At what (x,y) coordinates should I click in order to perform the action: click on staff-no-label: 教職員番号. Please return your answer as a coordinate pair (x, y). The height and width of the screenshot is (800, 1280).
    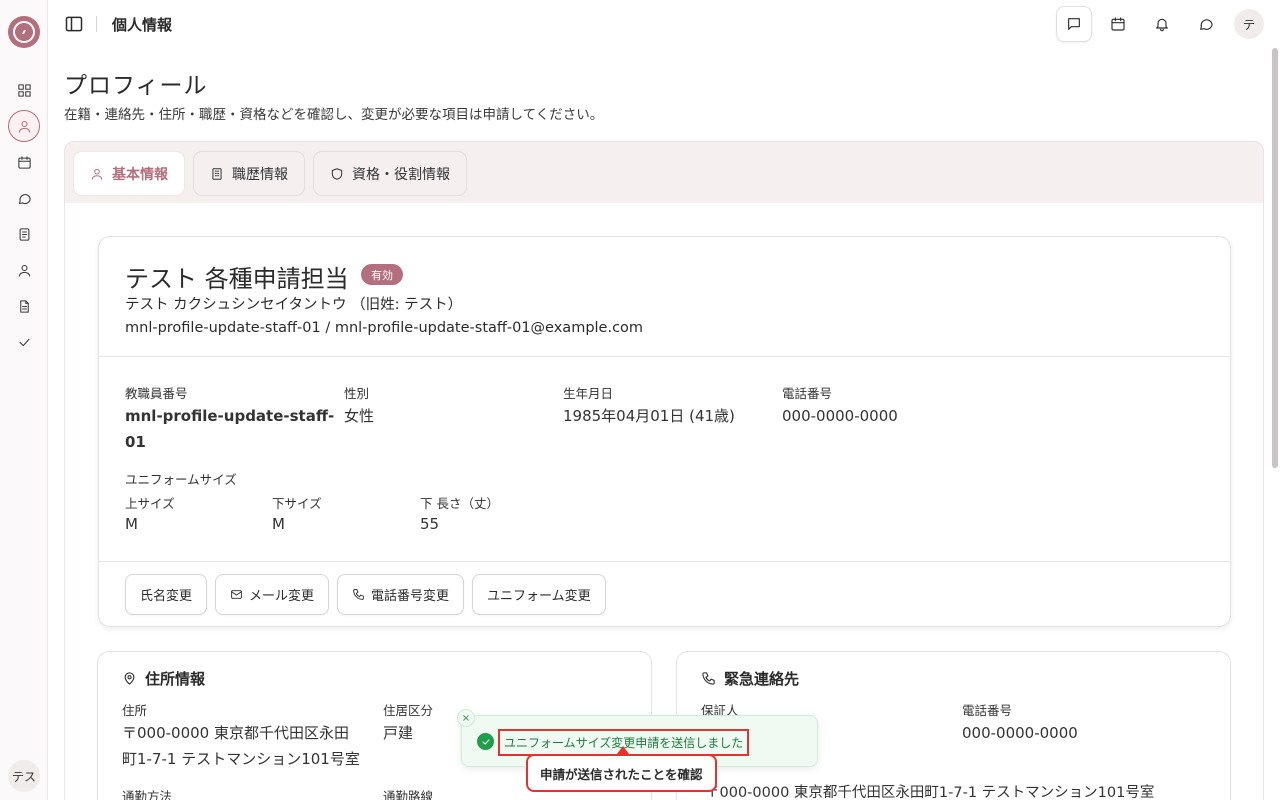
    Looking at the image, I should click on (156, 393).